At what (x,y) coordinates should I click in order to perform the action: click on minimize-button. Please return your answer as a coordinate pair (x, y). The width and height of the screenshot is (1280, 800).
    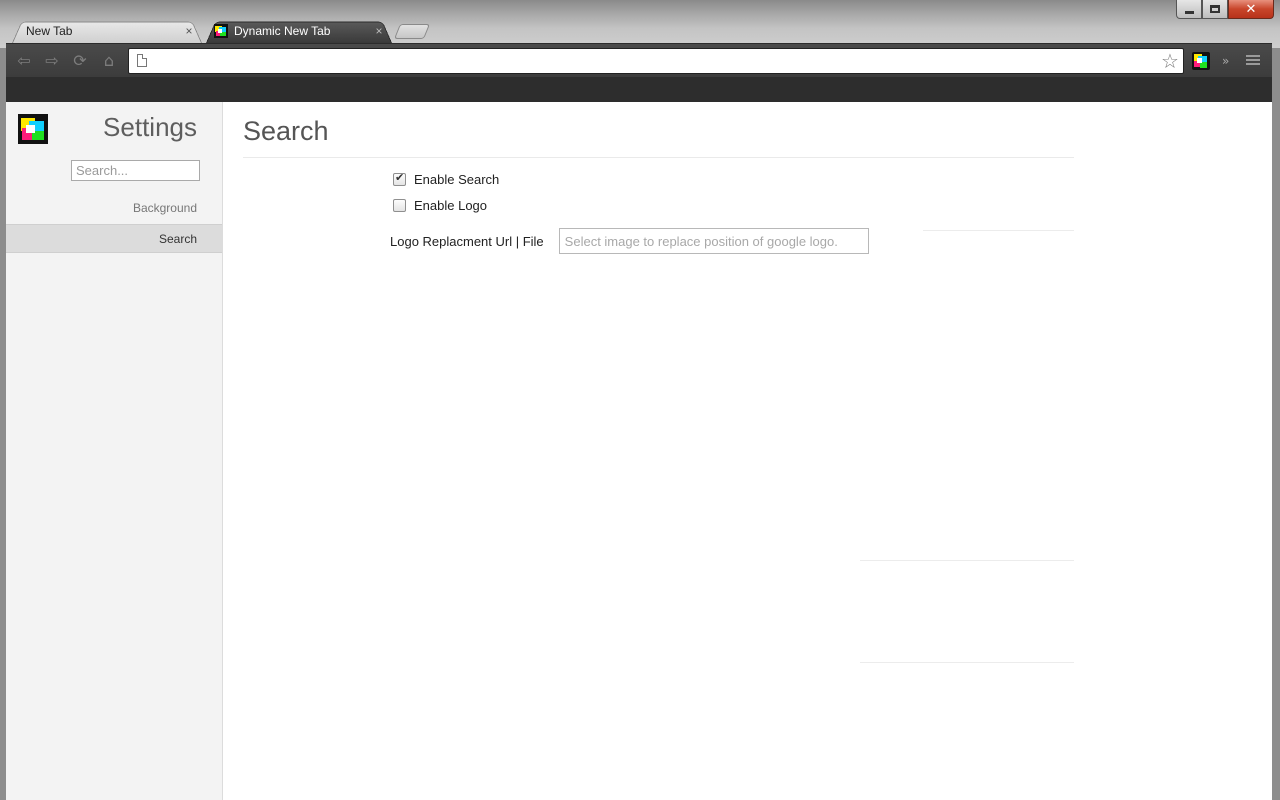
    Looking at the image, I should click on (1189, 9).